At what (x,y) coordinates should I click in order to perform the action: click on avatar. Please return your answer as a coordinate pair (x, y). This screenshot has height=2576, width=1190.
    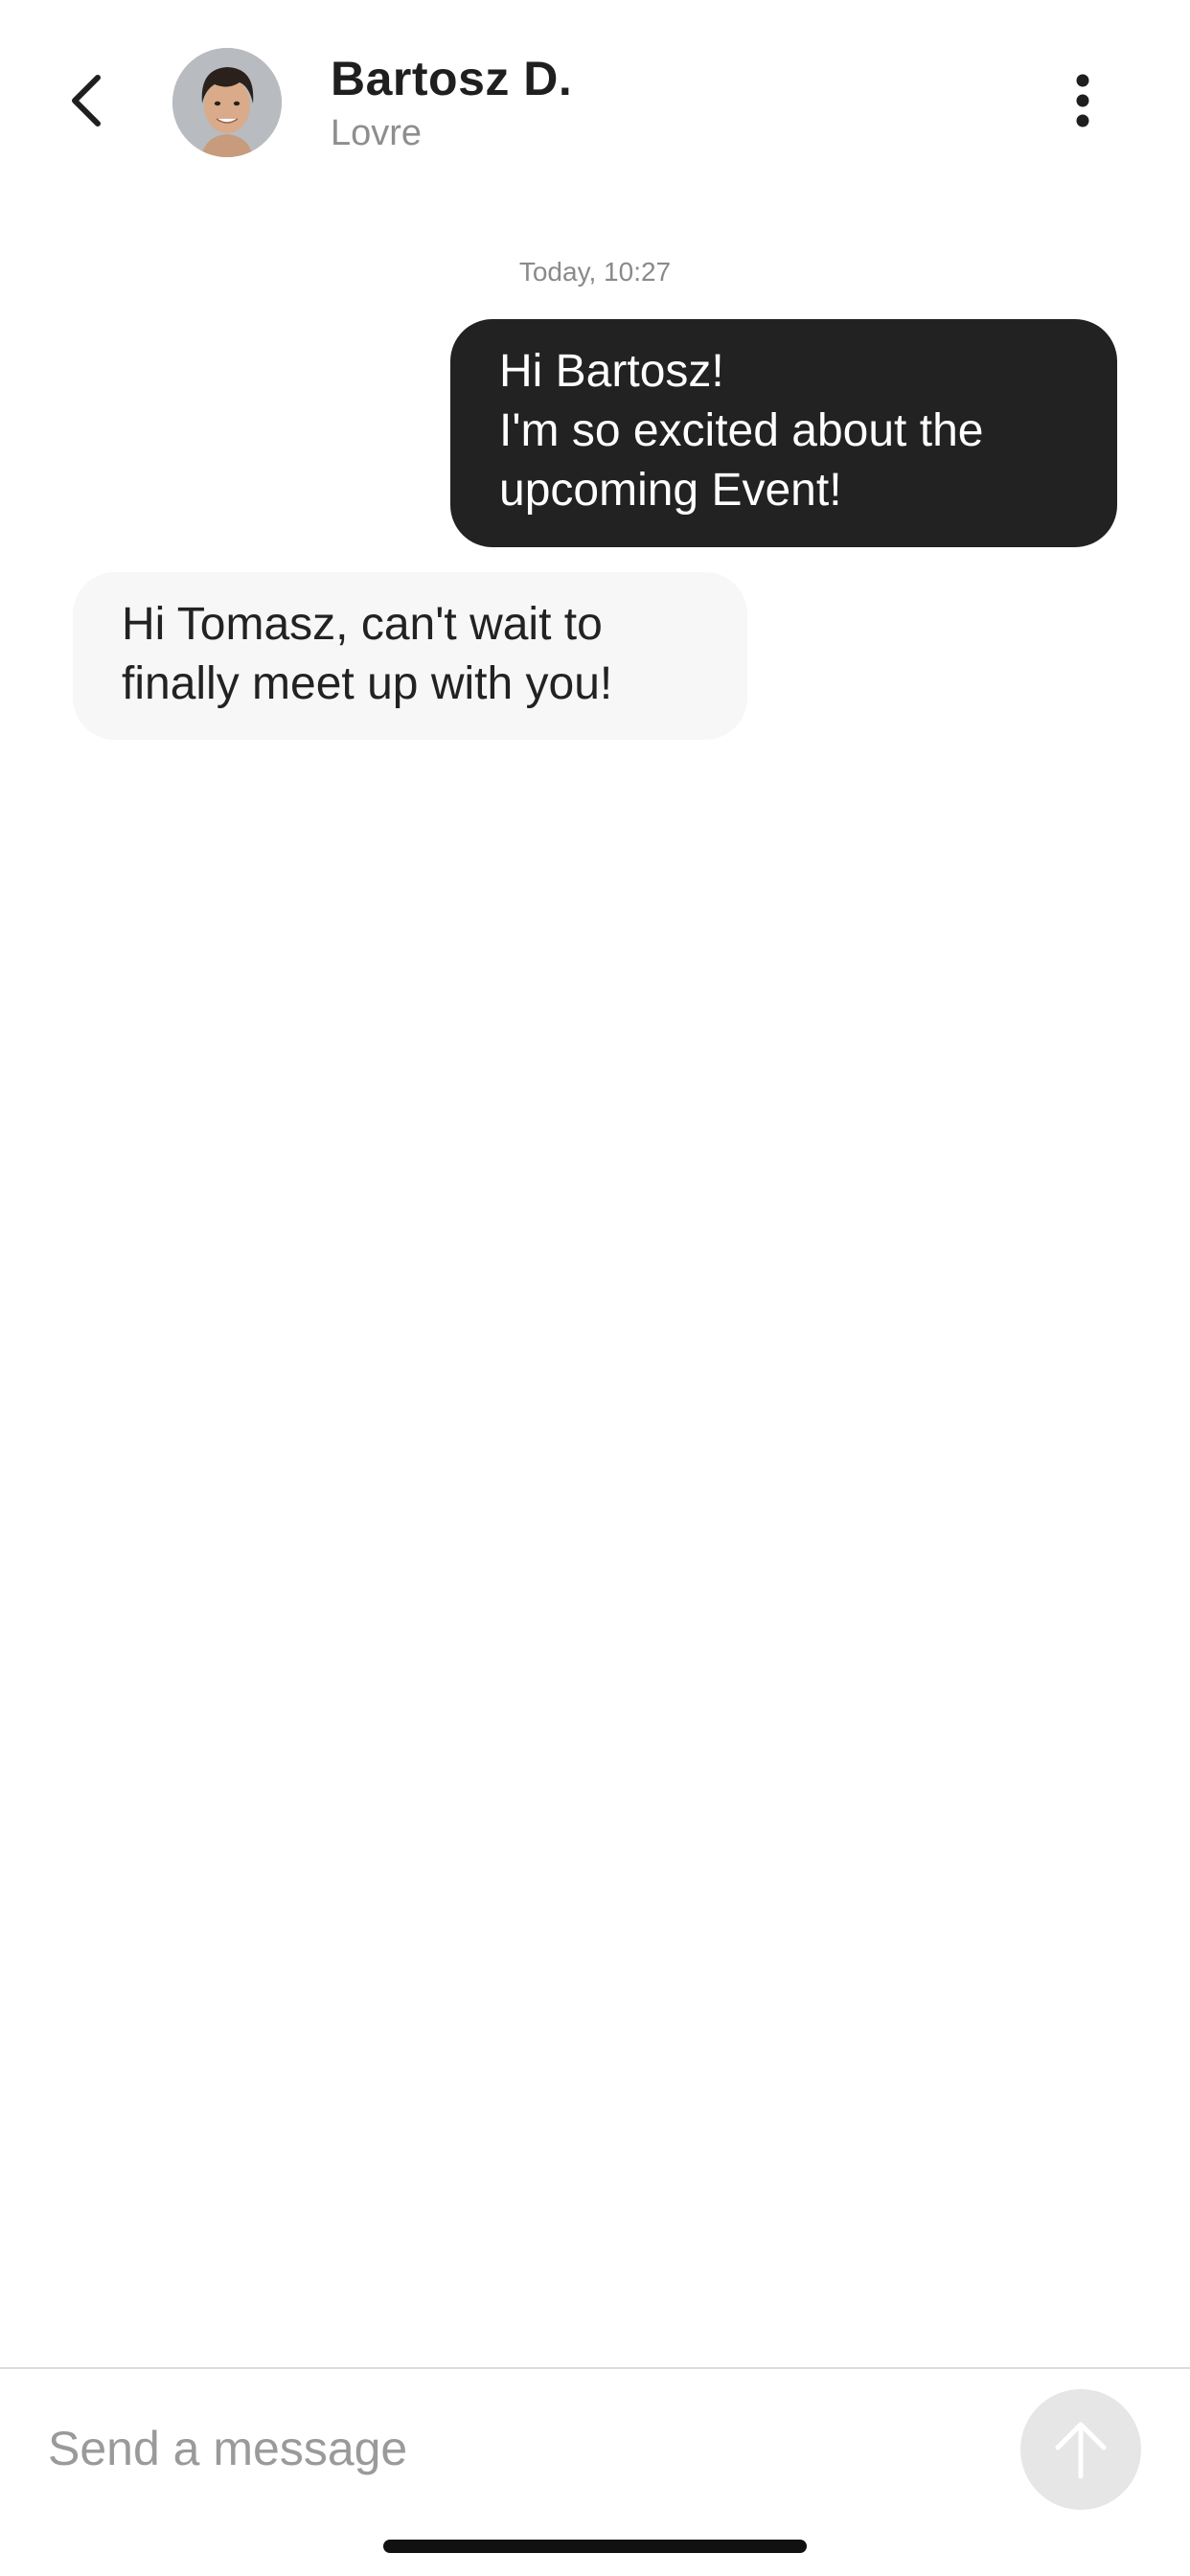
    Looking at the image, I should click on (227, 102).